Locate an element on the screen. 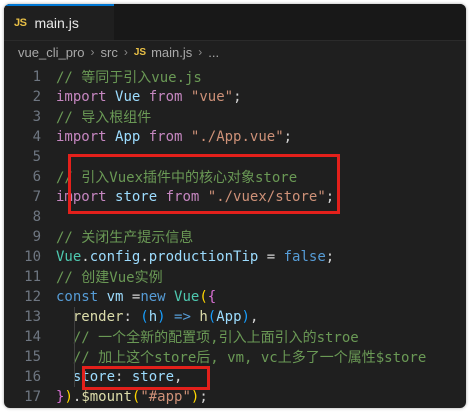  code-token: const is located at coordinates (77, 297).